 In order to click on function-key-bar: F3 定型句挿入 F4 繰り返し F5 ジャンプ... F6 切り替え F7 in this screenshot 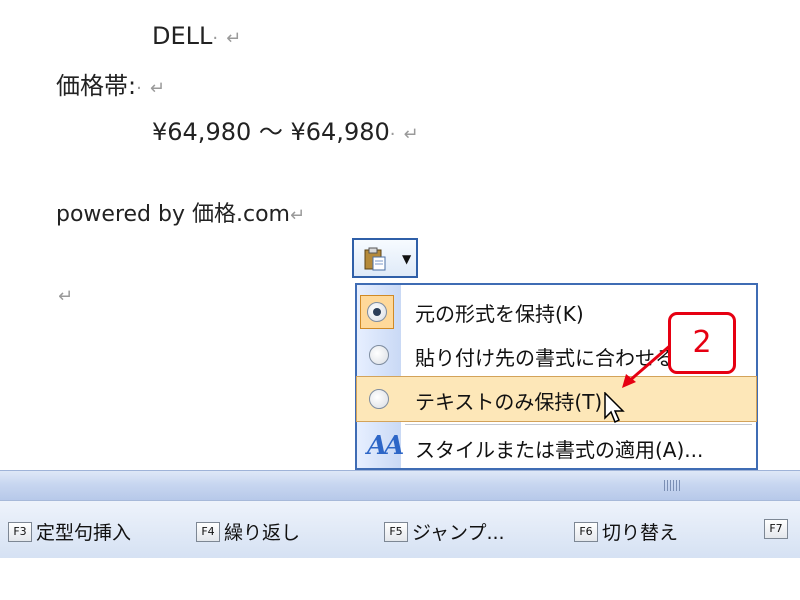, I will do `click(400, 530)`.